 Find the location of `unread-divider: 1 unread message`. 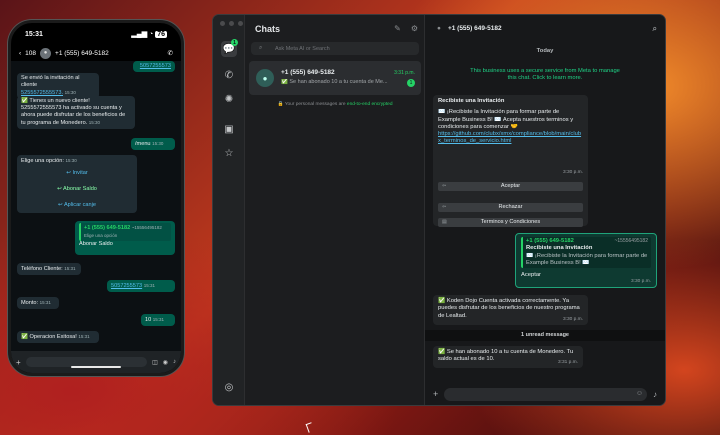

unread-divider: 1 unread message is located at coordinates (545, 335).